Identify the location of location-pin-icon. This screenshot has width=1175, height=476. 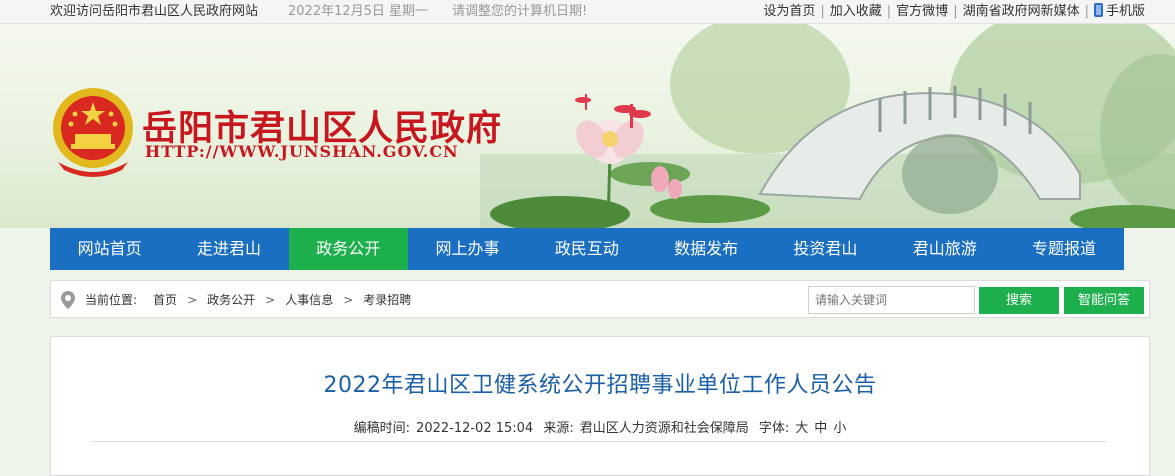
(68, 300).